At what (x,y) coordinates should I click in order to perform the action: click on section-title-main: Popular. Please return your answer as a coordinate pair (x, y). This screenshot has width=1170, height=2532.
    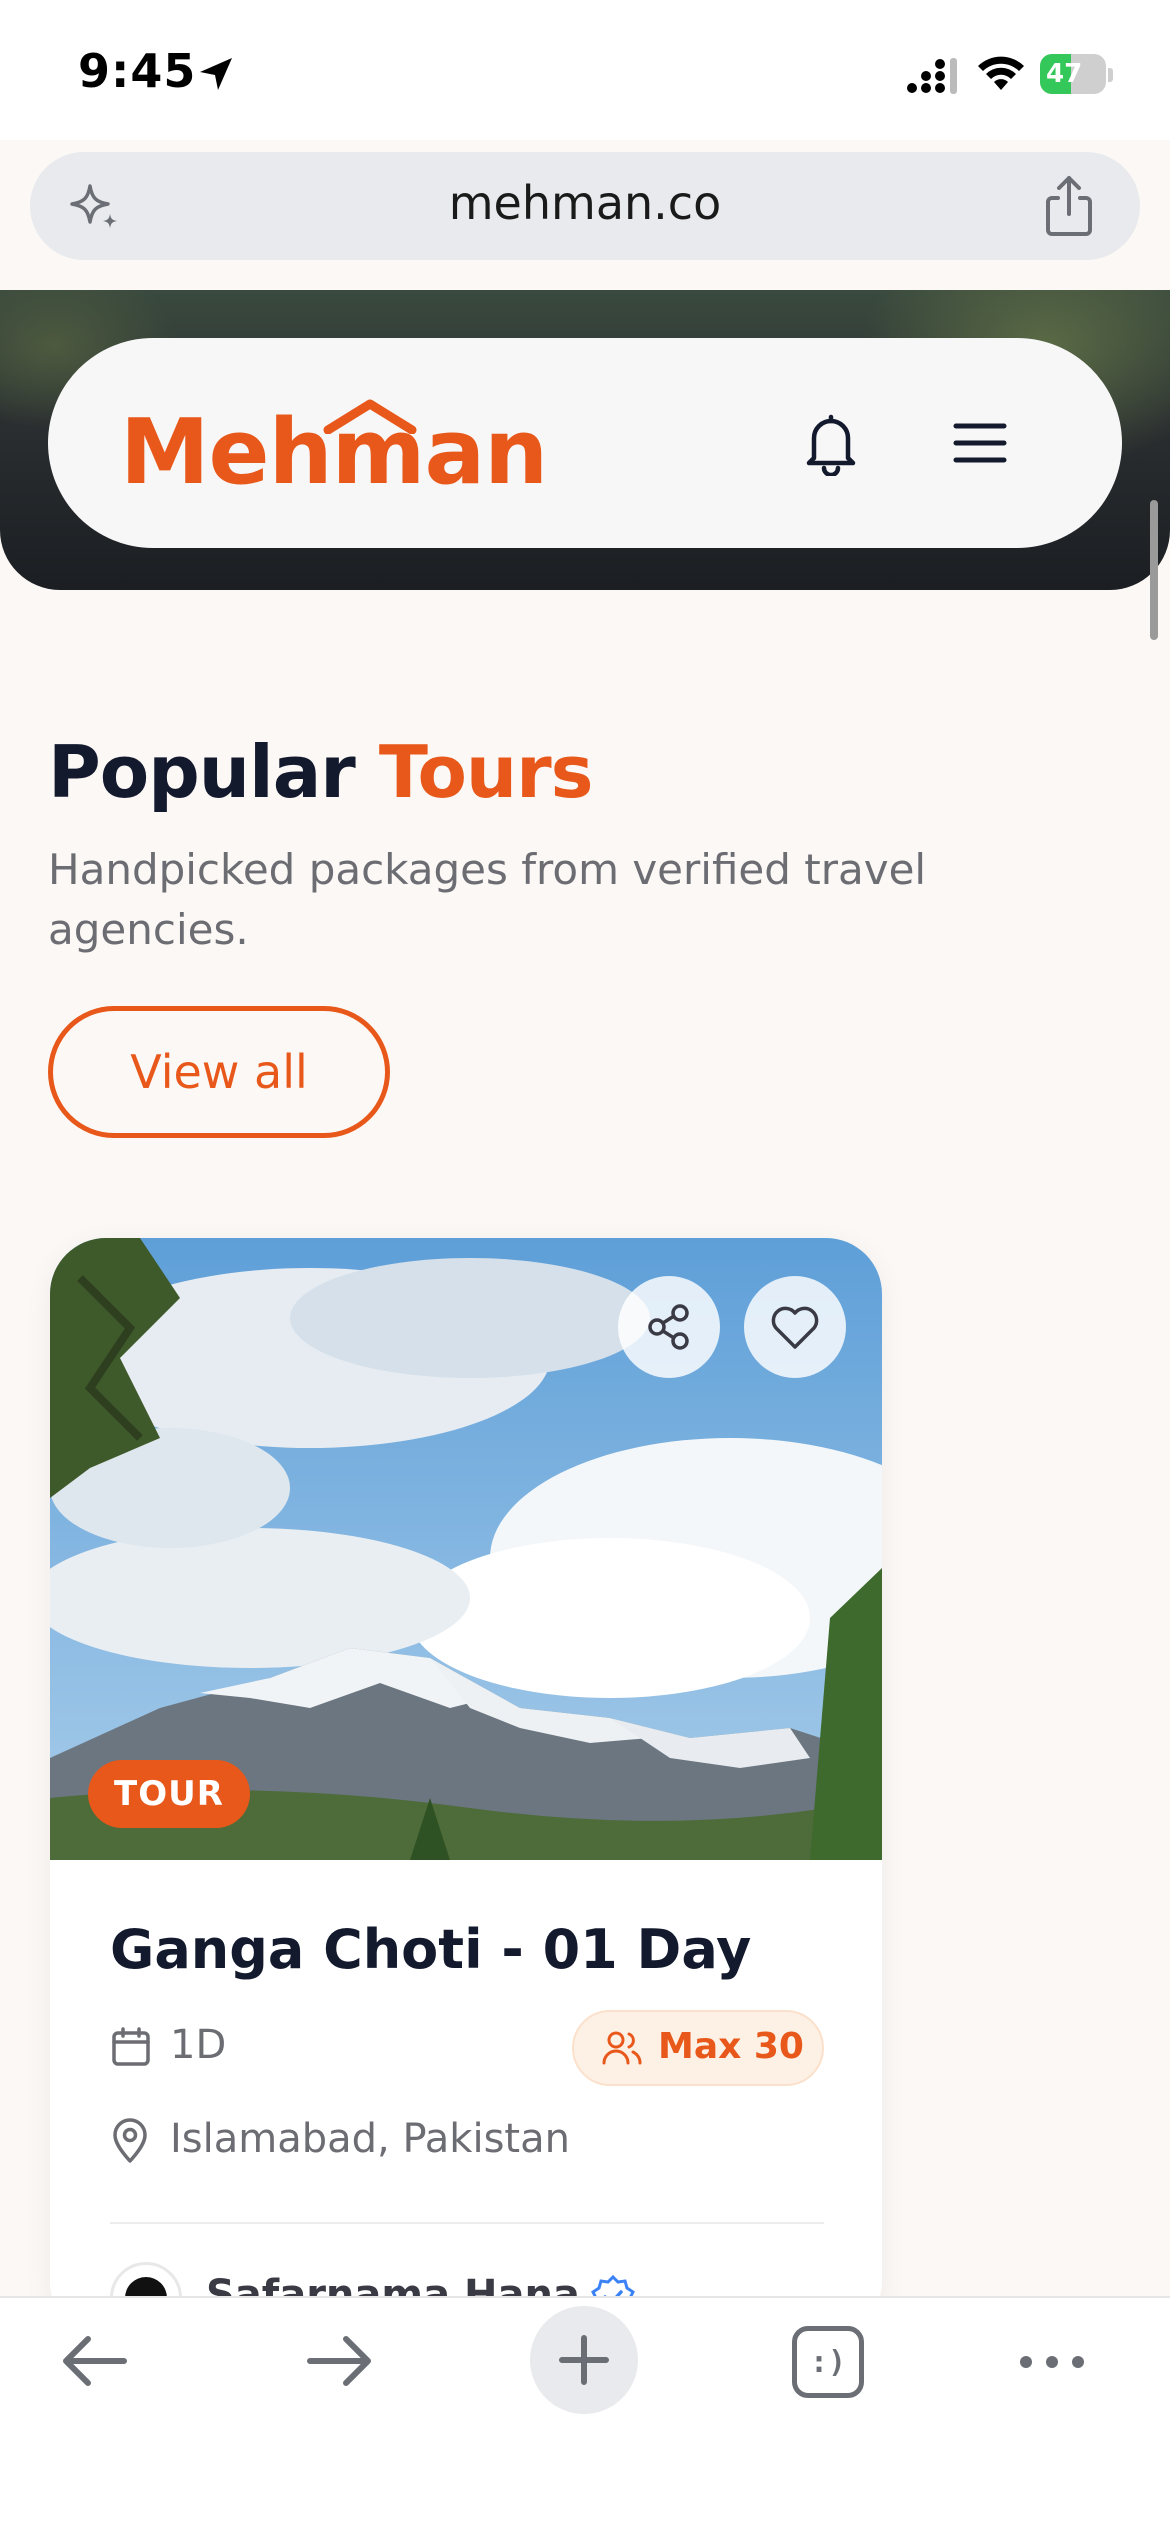
    Looking at the image, I should click on (202, 772).